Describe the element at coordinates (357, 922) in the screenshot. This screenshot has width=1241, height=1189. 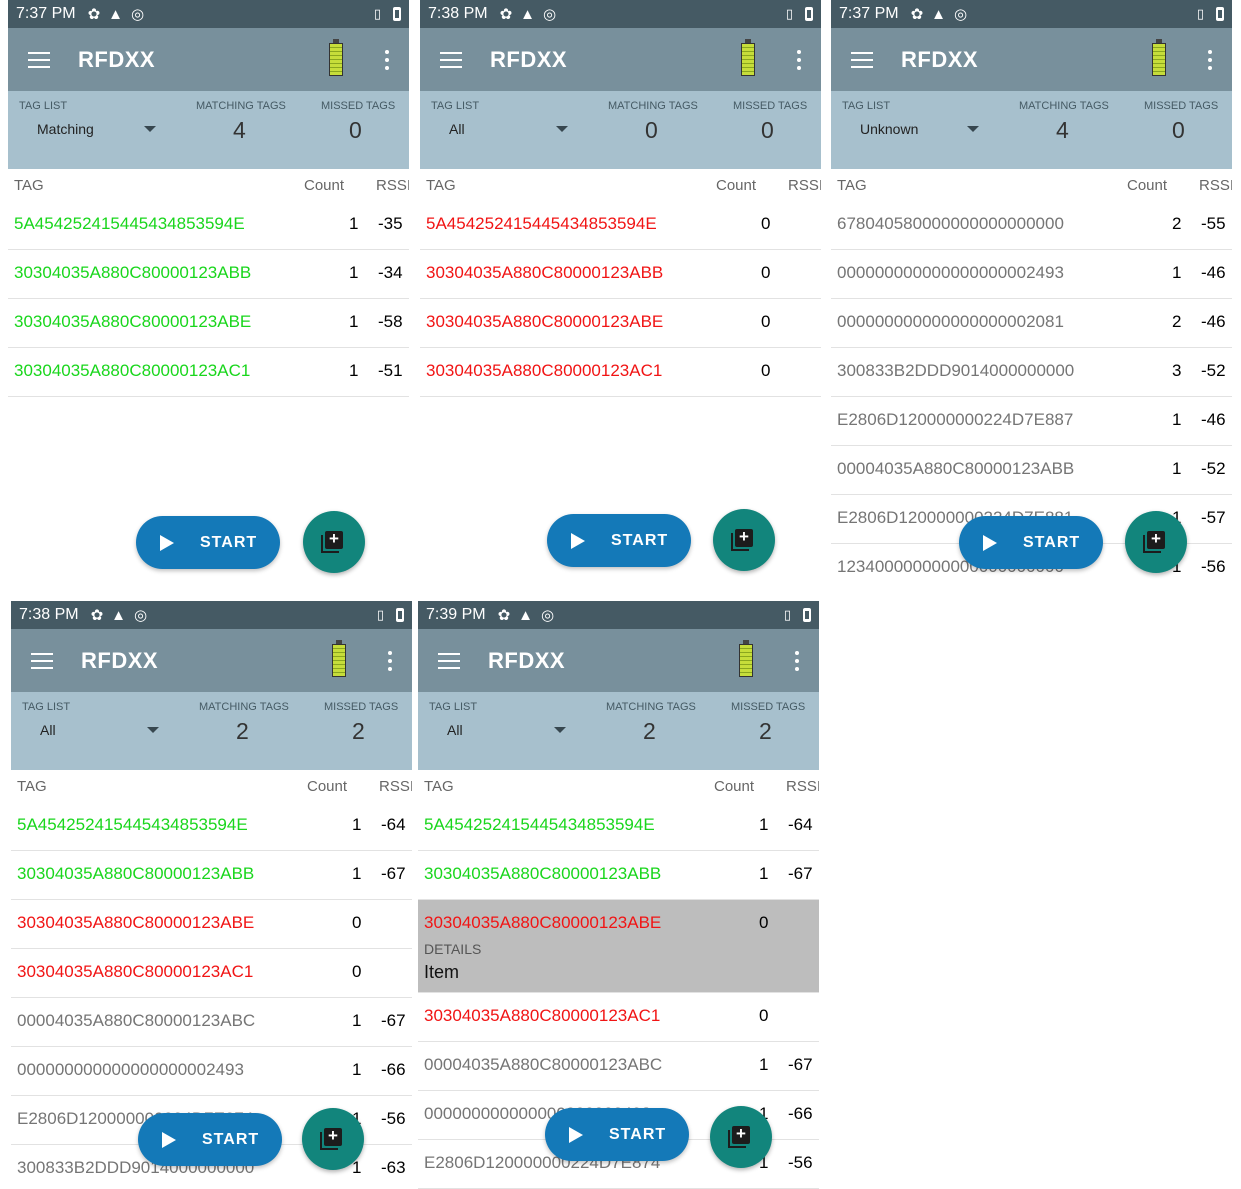
I see `tag-count: 0` at that location.